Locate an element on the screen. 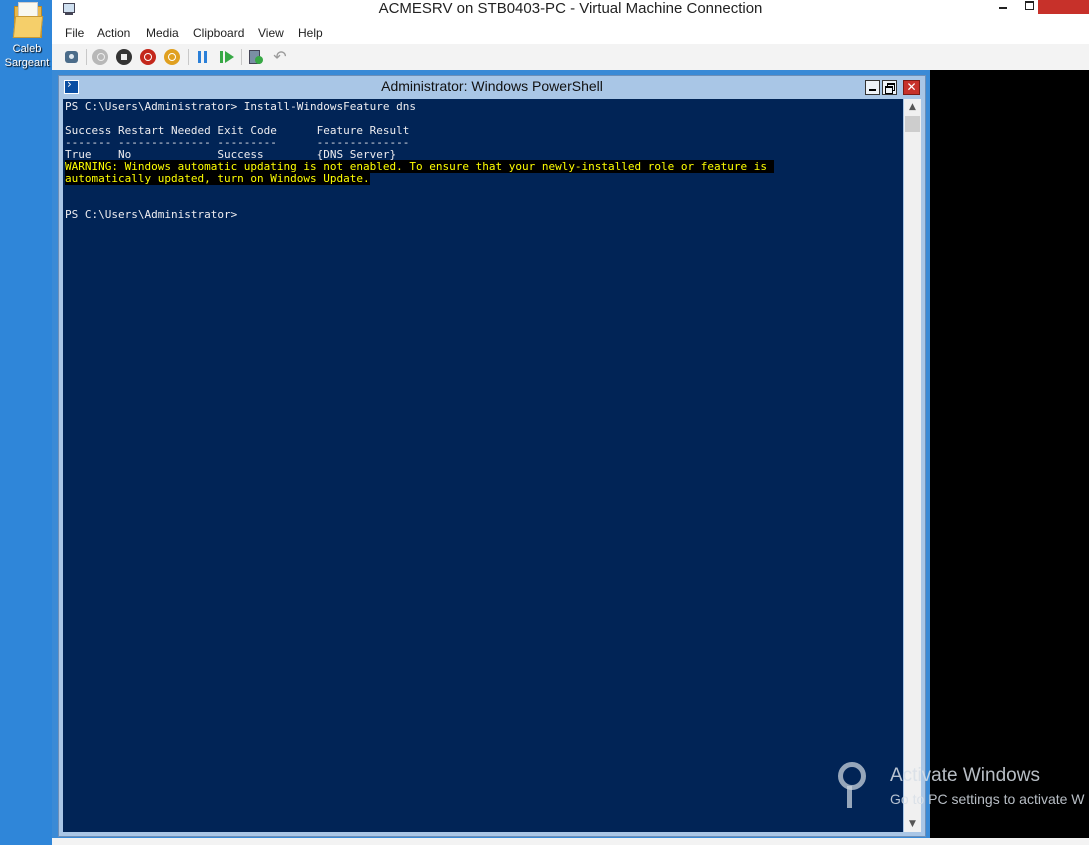 Image resolution: width=1089 pixels, height=845 pixels. minimize-button is located at coordinates (1004, 7).